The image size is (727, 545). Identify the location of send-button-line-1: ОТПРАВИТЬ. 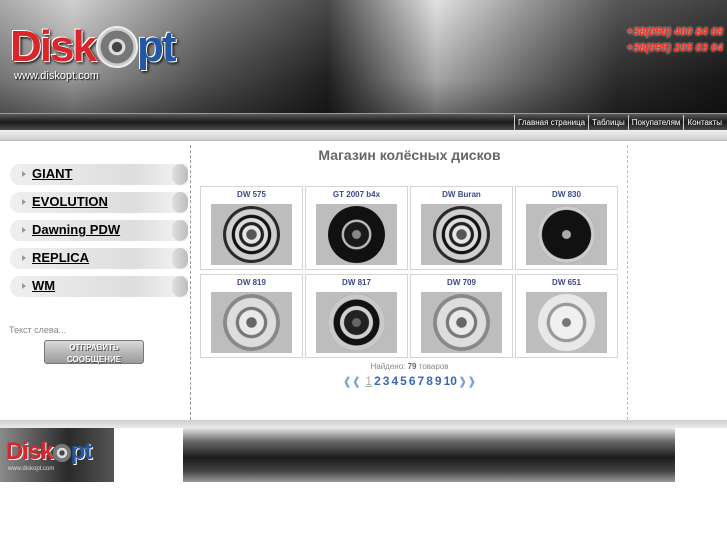
(94, 347).